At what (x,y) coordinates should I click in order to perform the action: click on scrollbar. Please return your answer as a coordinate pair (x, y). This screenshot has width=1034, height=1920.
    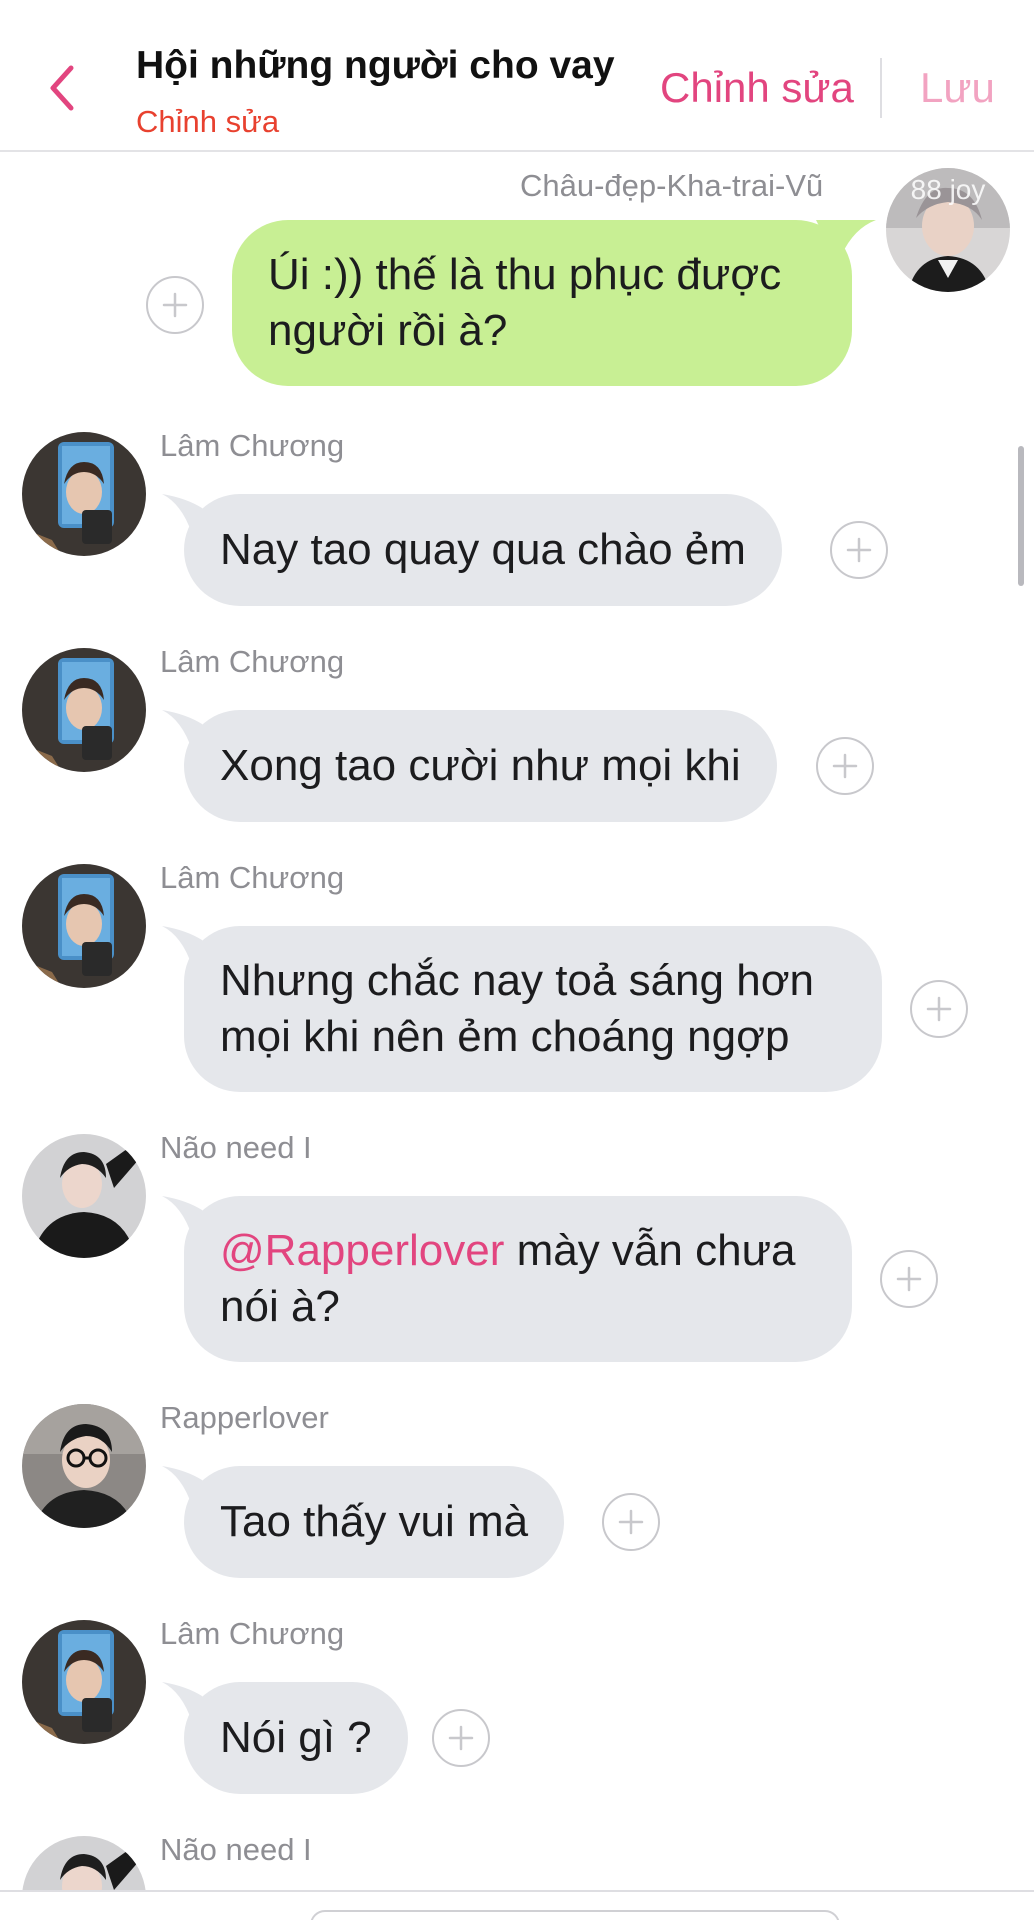
    Looking at the image, I should click on (1021, 516).